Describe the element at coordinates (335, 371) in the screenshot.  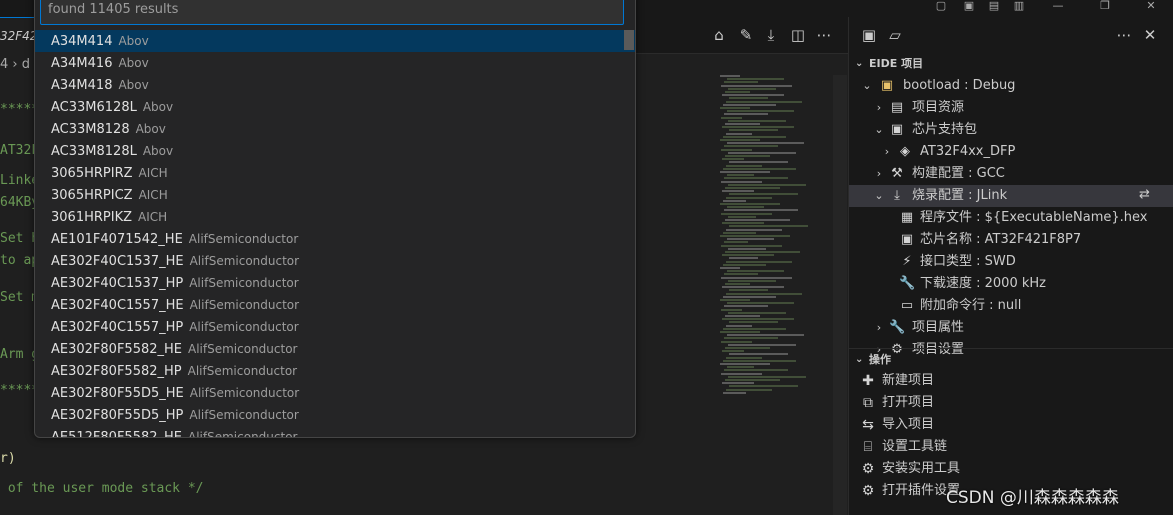
I see `quick-pick-item: AE302F80F5582_HP AlifSemiconductor` at that location.